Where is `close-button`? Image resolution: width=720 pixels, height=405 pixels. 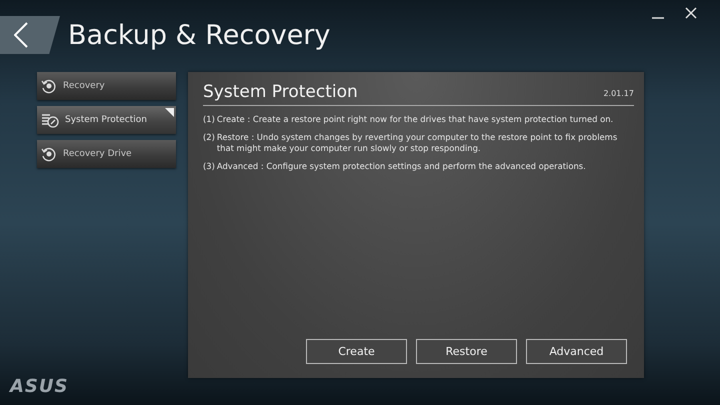 close-button is located at coordinates (691, 13).